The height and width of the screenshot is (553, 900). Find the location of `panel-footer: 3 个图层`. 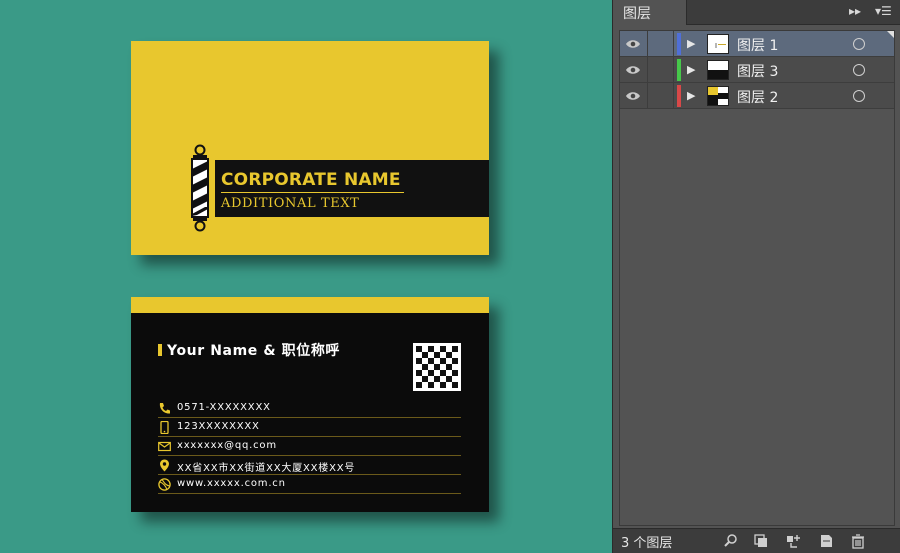

panel-footer: 3 个图层 is located at coordinates (756, 540).